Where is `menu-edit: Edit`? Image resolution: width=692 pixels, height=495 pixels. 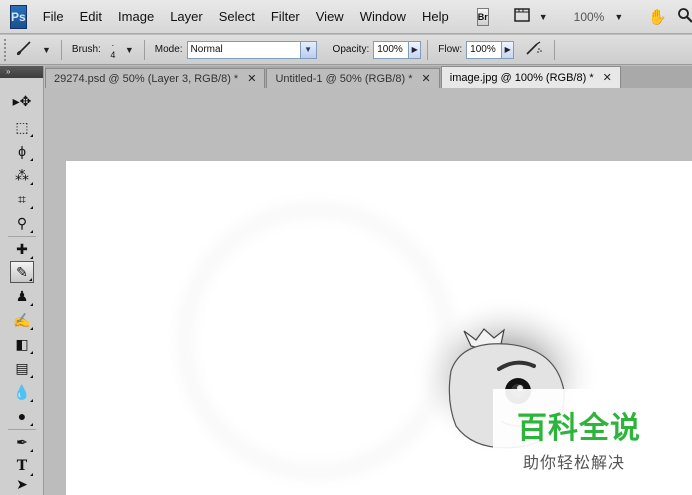
menu-edit: Edit is located at coordinates (91, 17).